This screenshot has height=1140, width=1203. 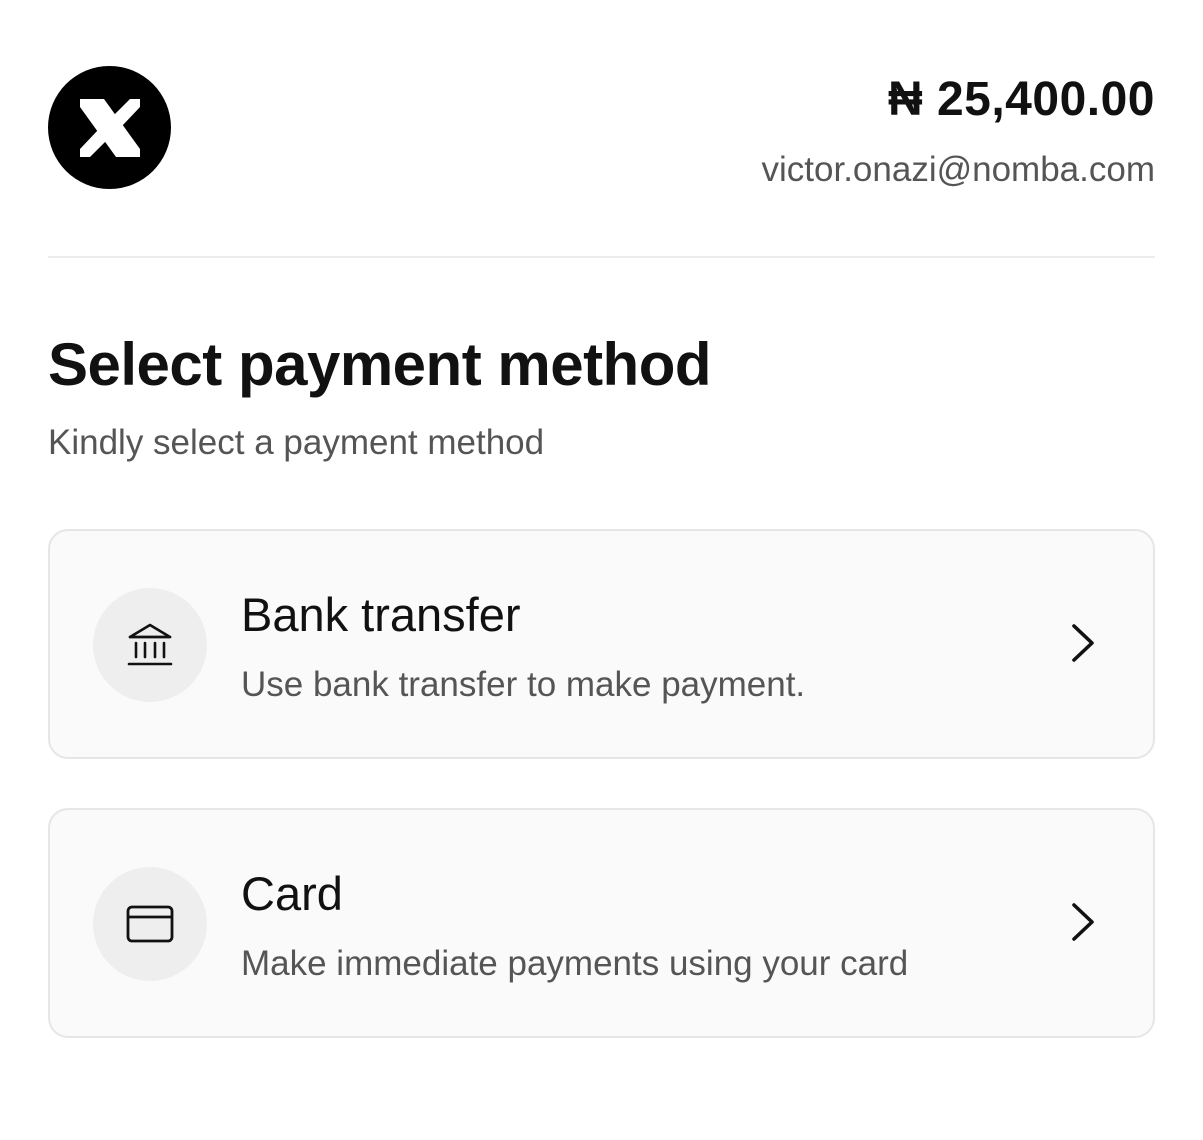 I want to click on page-subtitle: Kindly select a payment method, so click(x=296, y=442).